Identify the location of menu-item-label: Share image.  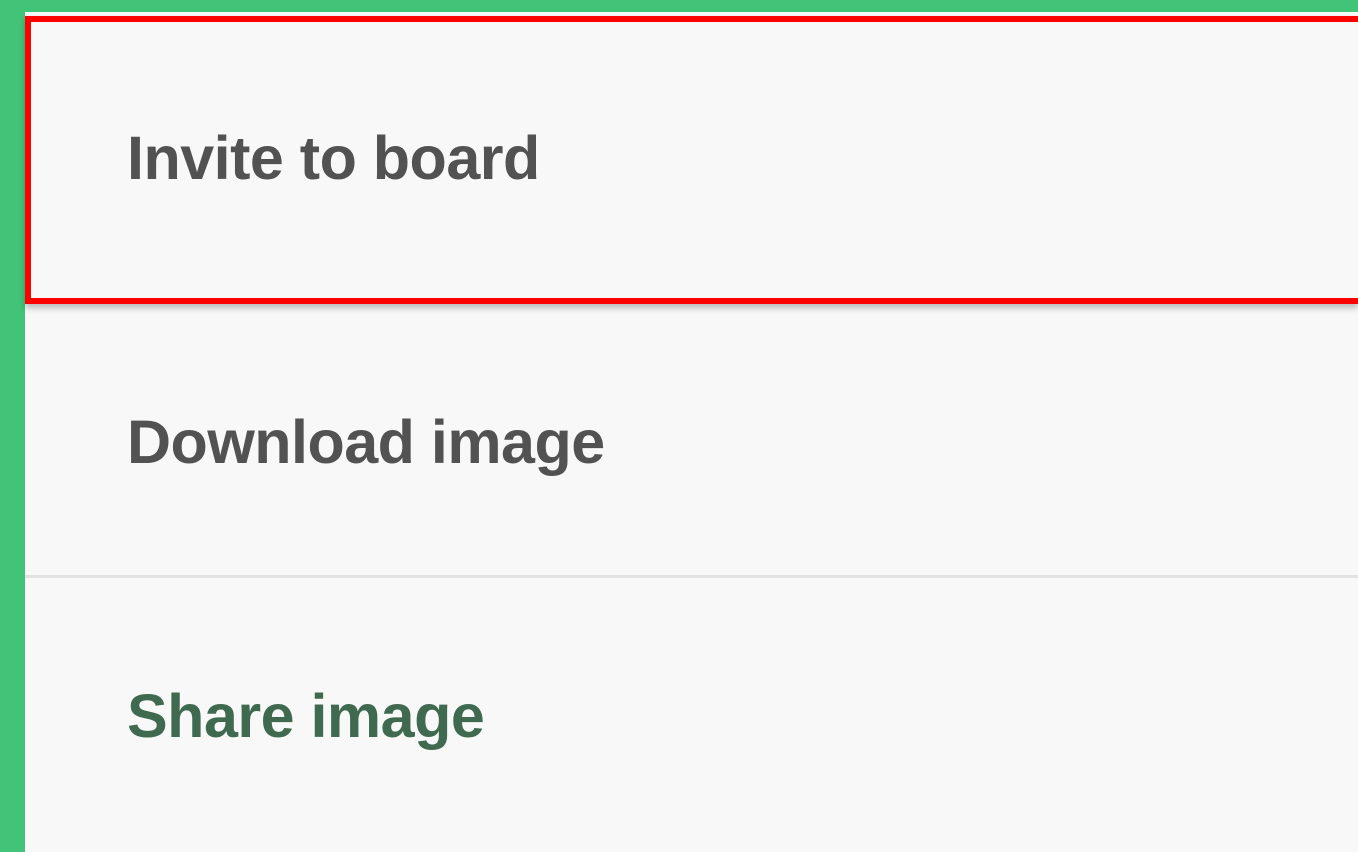
(306, 716).